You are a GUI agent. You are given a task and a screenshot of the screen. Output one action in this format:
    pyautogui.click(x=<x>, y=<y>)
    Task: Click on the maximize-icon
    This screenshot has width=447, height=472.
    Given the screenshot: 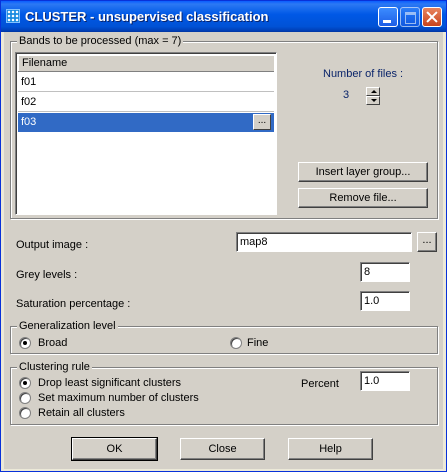 What is the action you would take?
    pyautogui.click(x=410, y=17)
    